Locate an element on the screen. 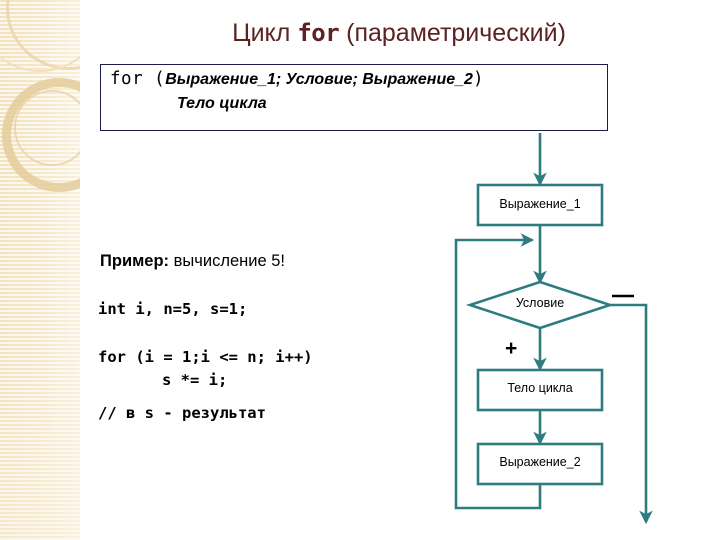  node-label-condition: Условие is located at coordinates (540, 303).